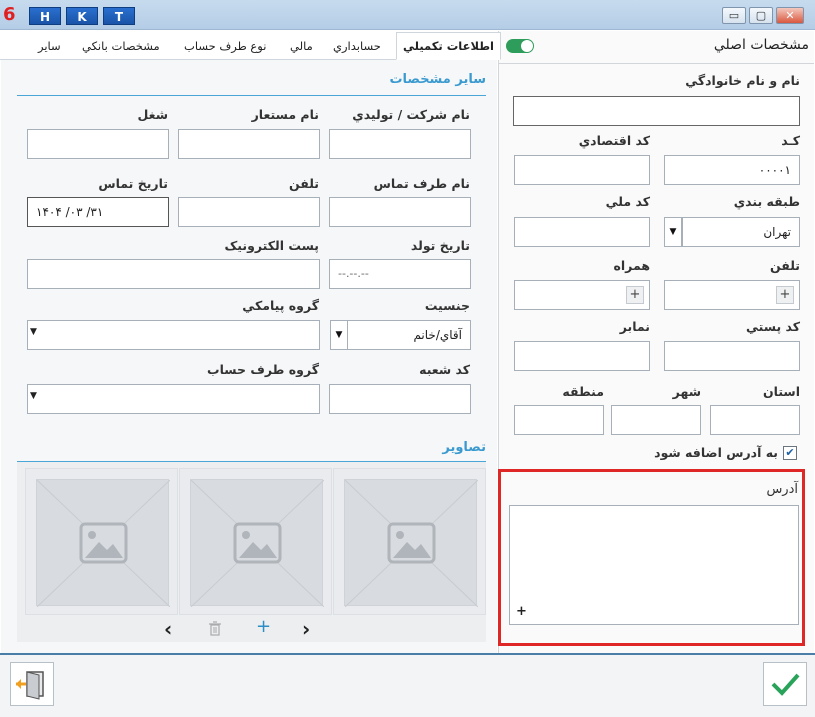 The width and height of the screenshot is (815, 717). What do you see at coordinates (673, 232) in the screenshot?
I see `category-dropdown-arrow: ▼` at bounding box center [673, 232].